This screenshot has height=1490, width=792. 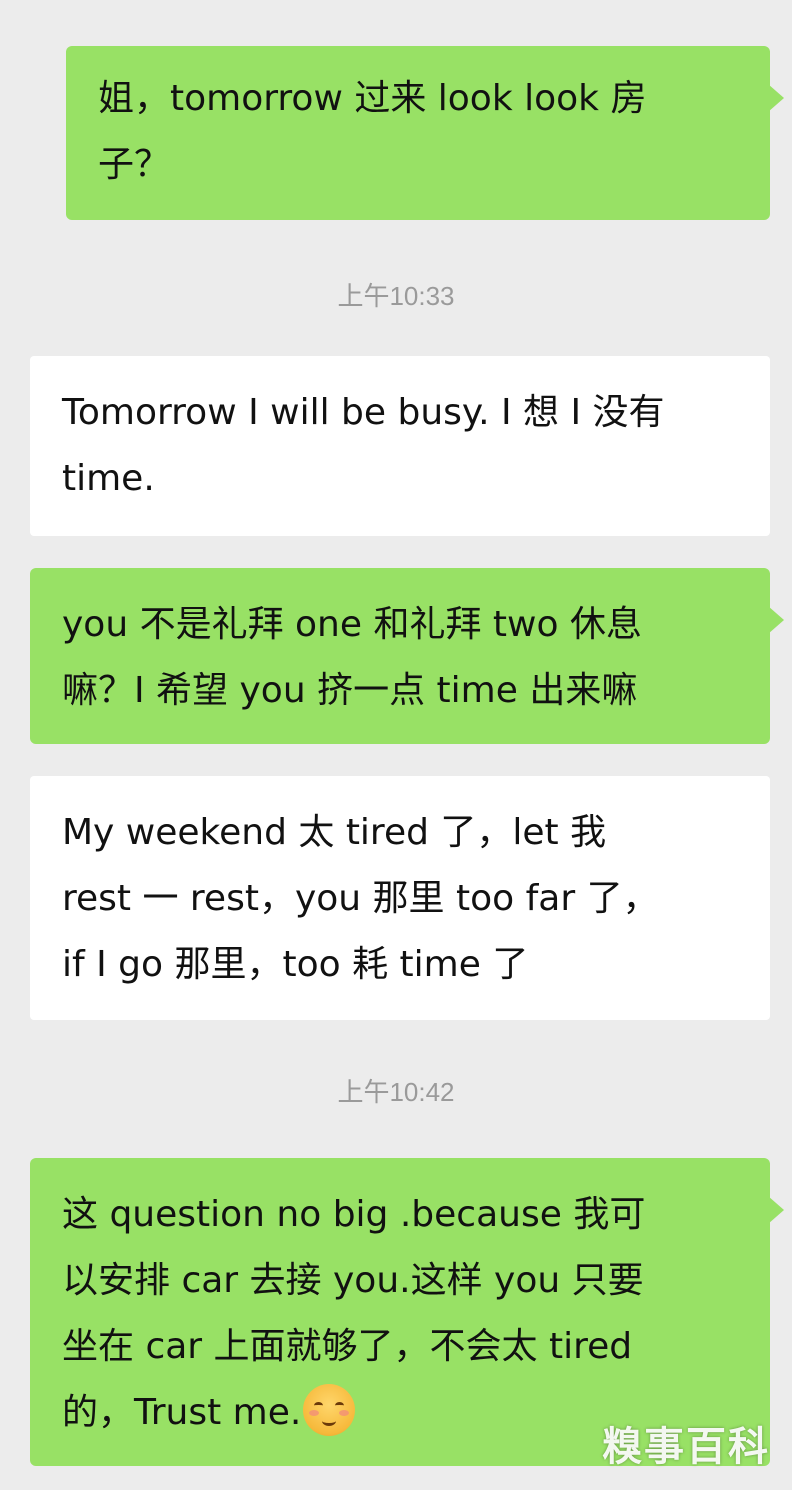 I want to click on watermark-logo: 糗事百科, so click(x=686, y=1447).